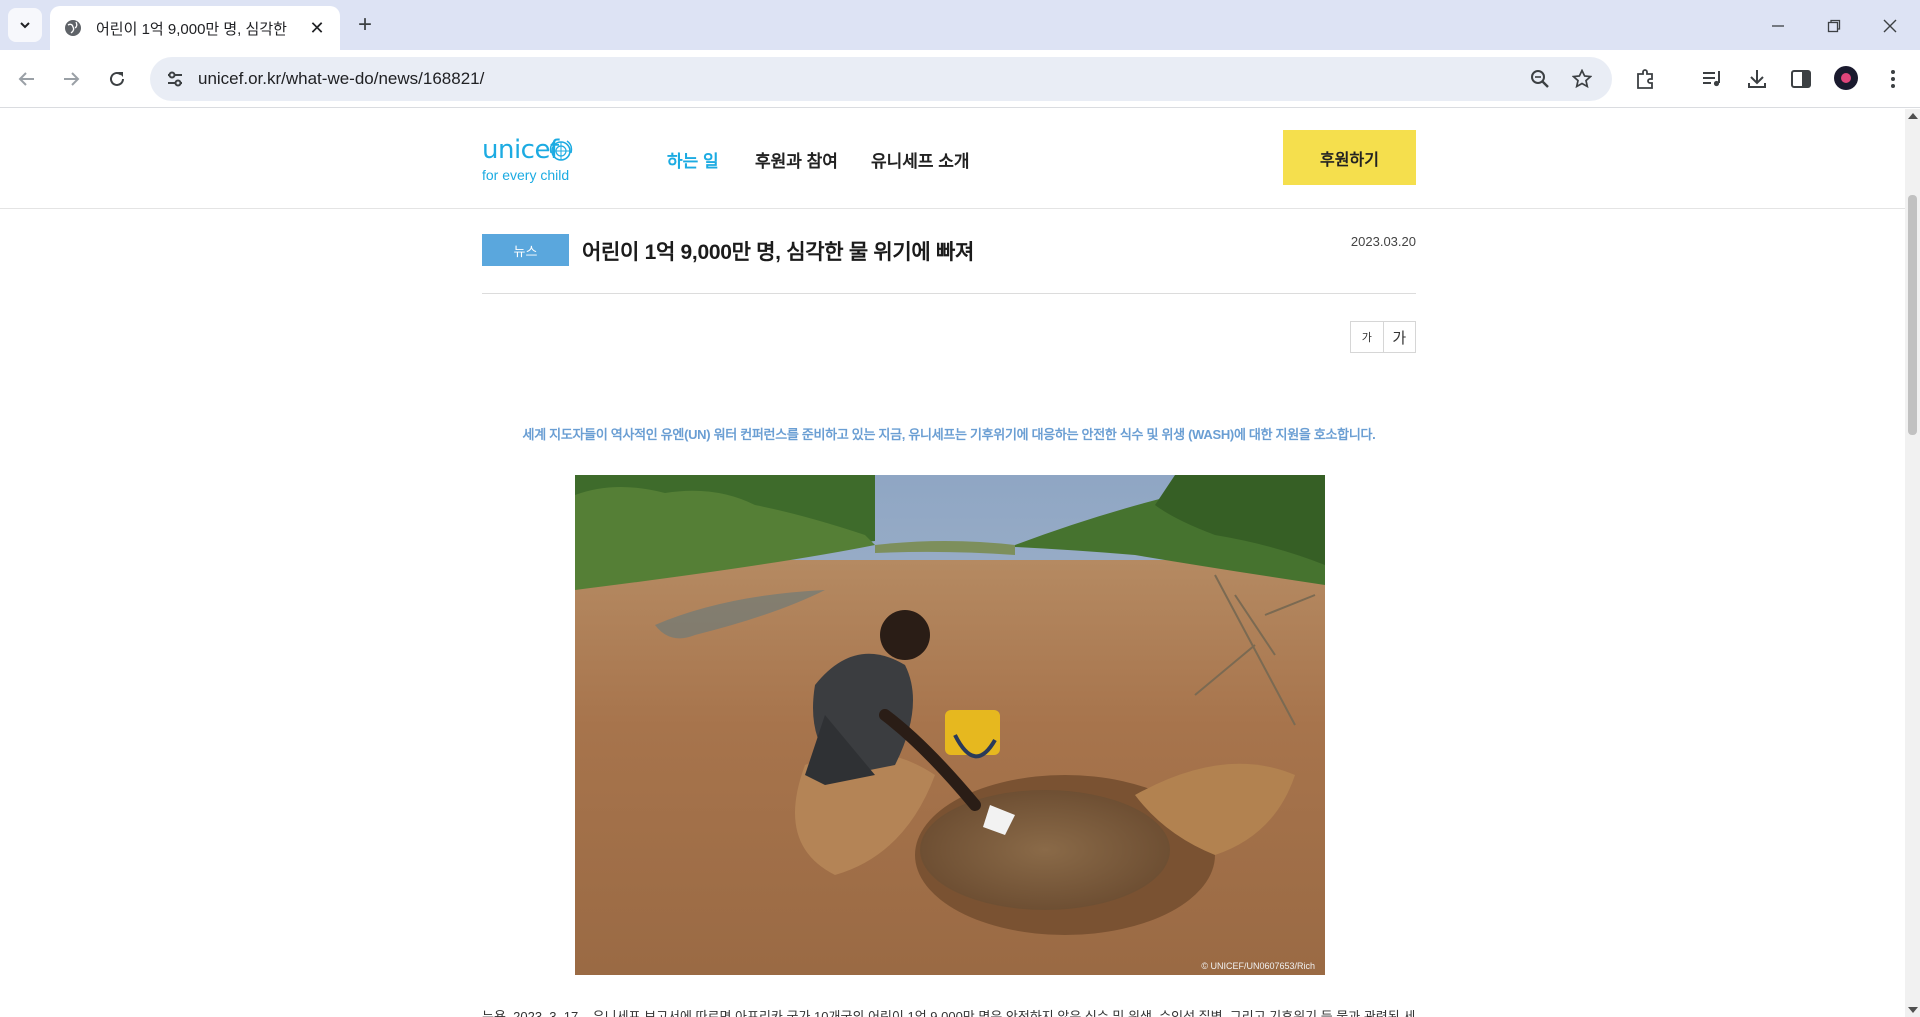  What do you see at coordinates (1846, 78) in the screenshot?
I see `profile-avatar` at bounding box center [1846, 78].